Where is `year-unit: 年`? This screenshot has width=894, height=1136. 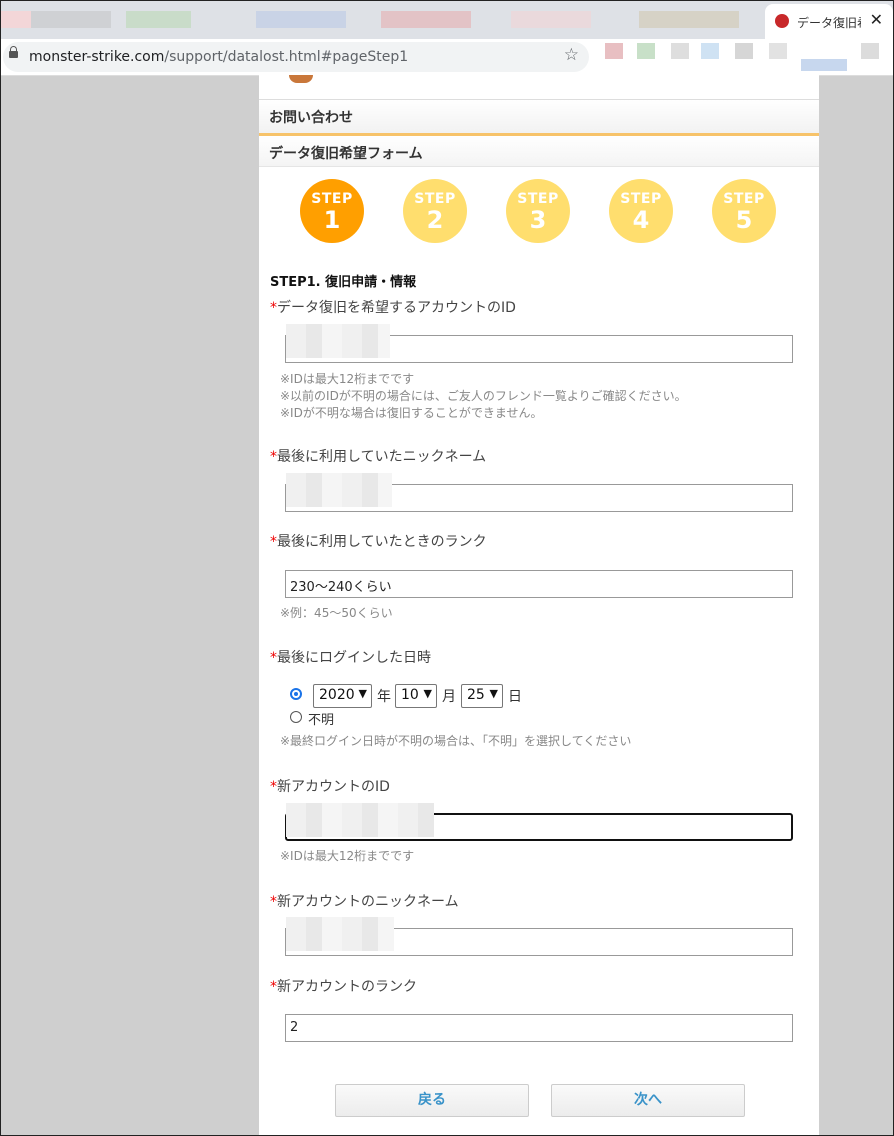 year-unit: 年 is located at coordinates (384, 697).